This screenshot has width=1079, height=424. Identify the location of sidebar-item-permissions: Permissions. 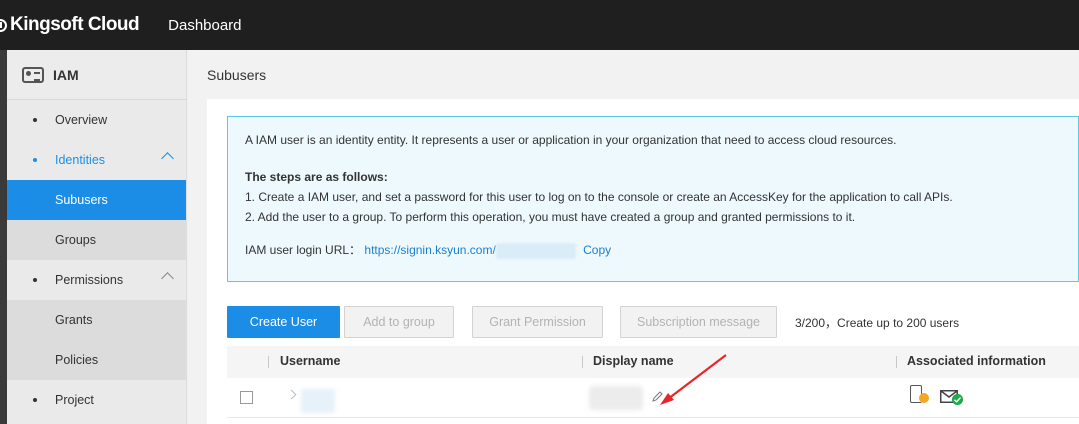
(96, 280).